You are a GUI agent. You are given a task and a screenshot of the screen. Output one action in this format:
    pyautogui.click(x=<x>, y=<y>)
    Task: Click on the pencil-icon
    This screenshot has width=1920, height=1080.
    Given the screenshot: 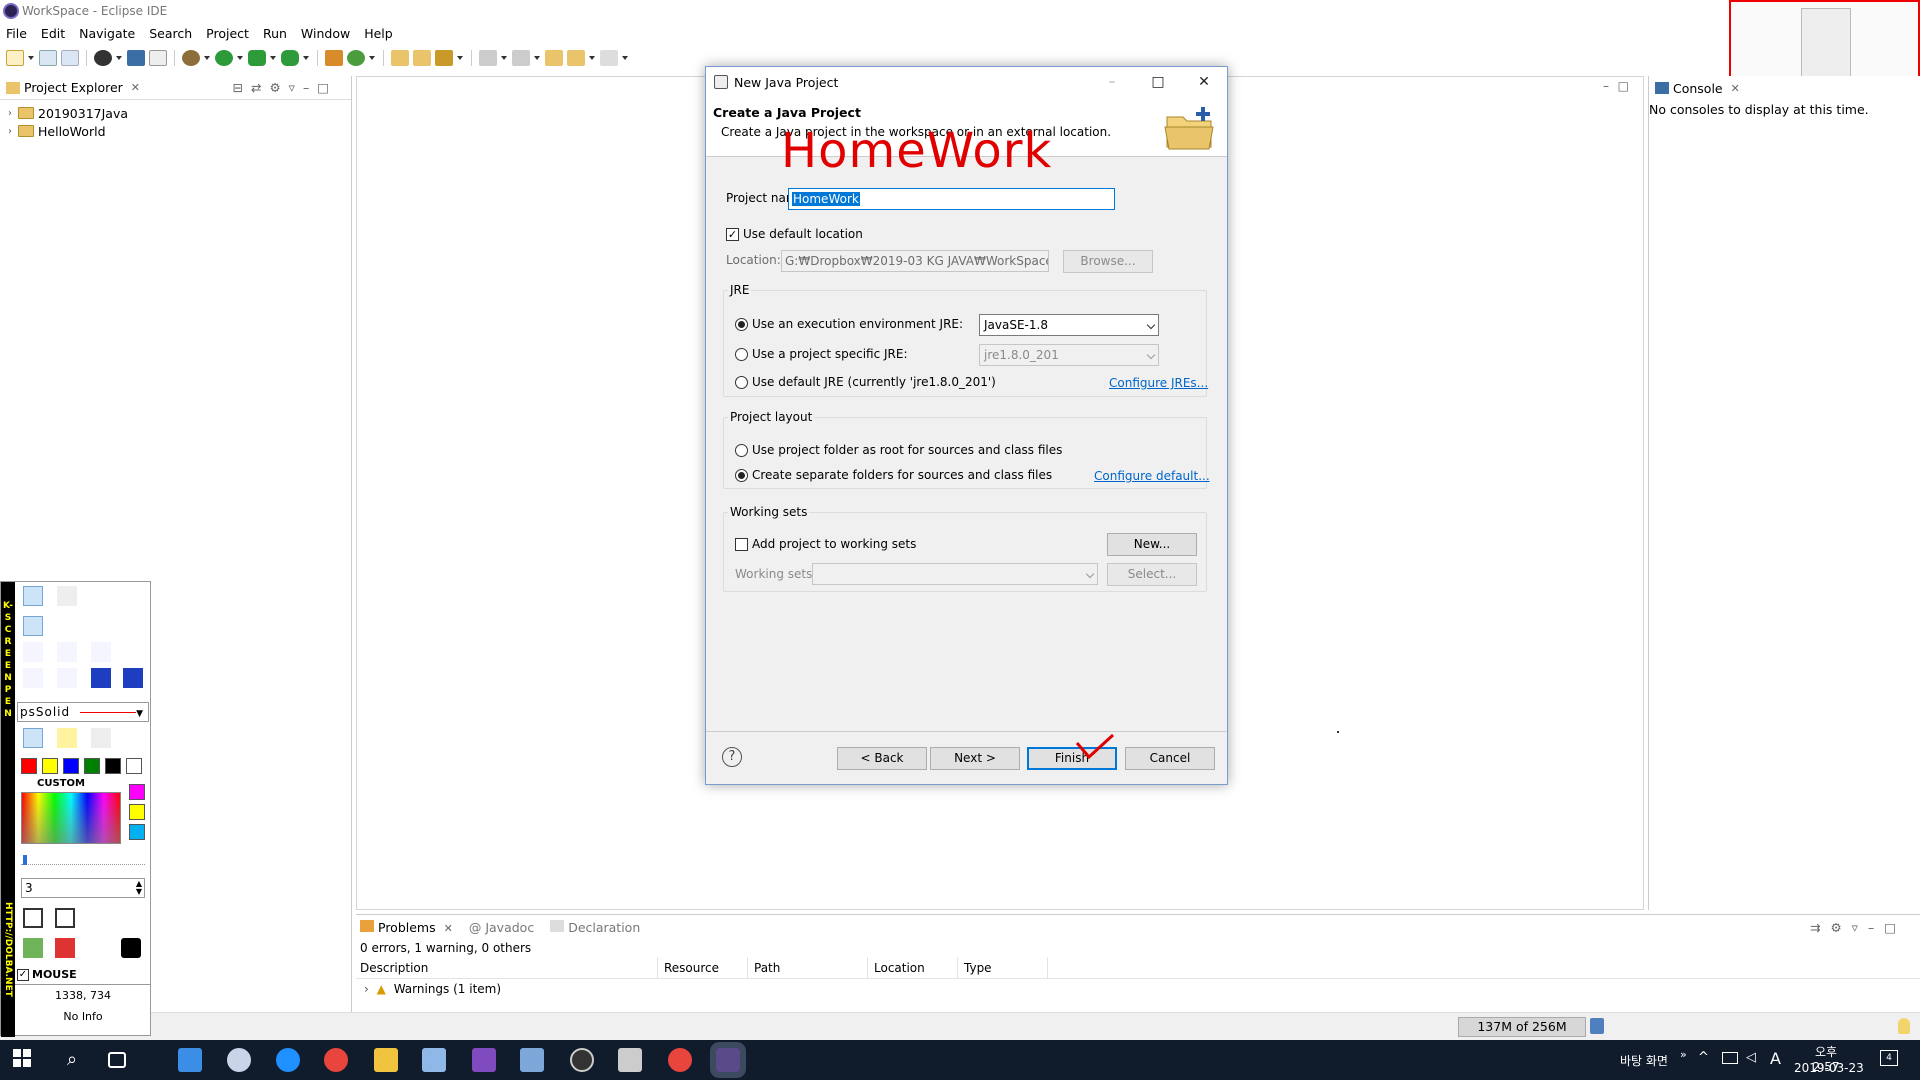 What is the action you would take?
    pyautogui.click(x=33, y=738)
    